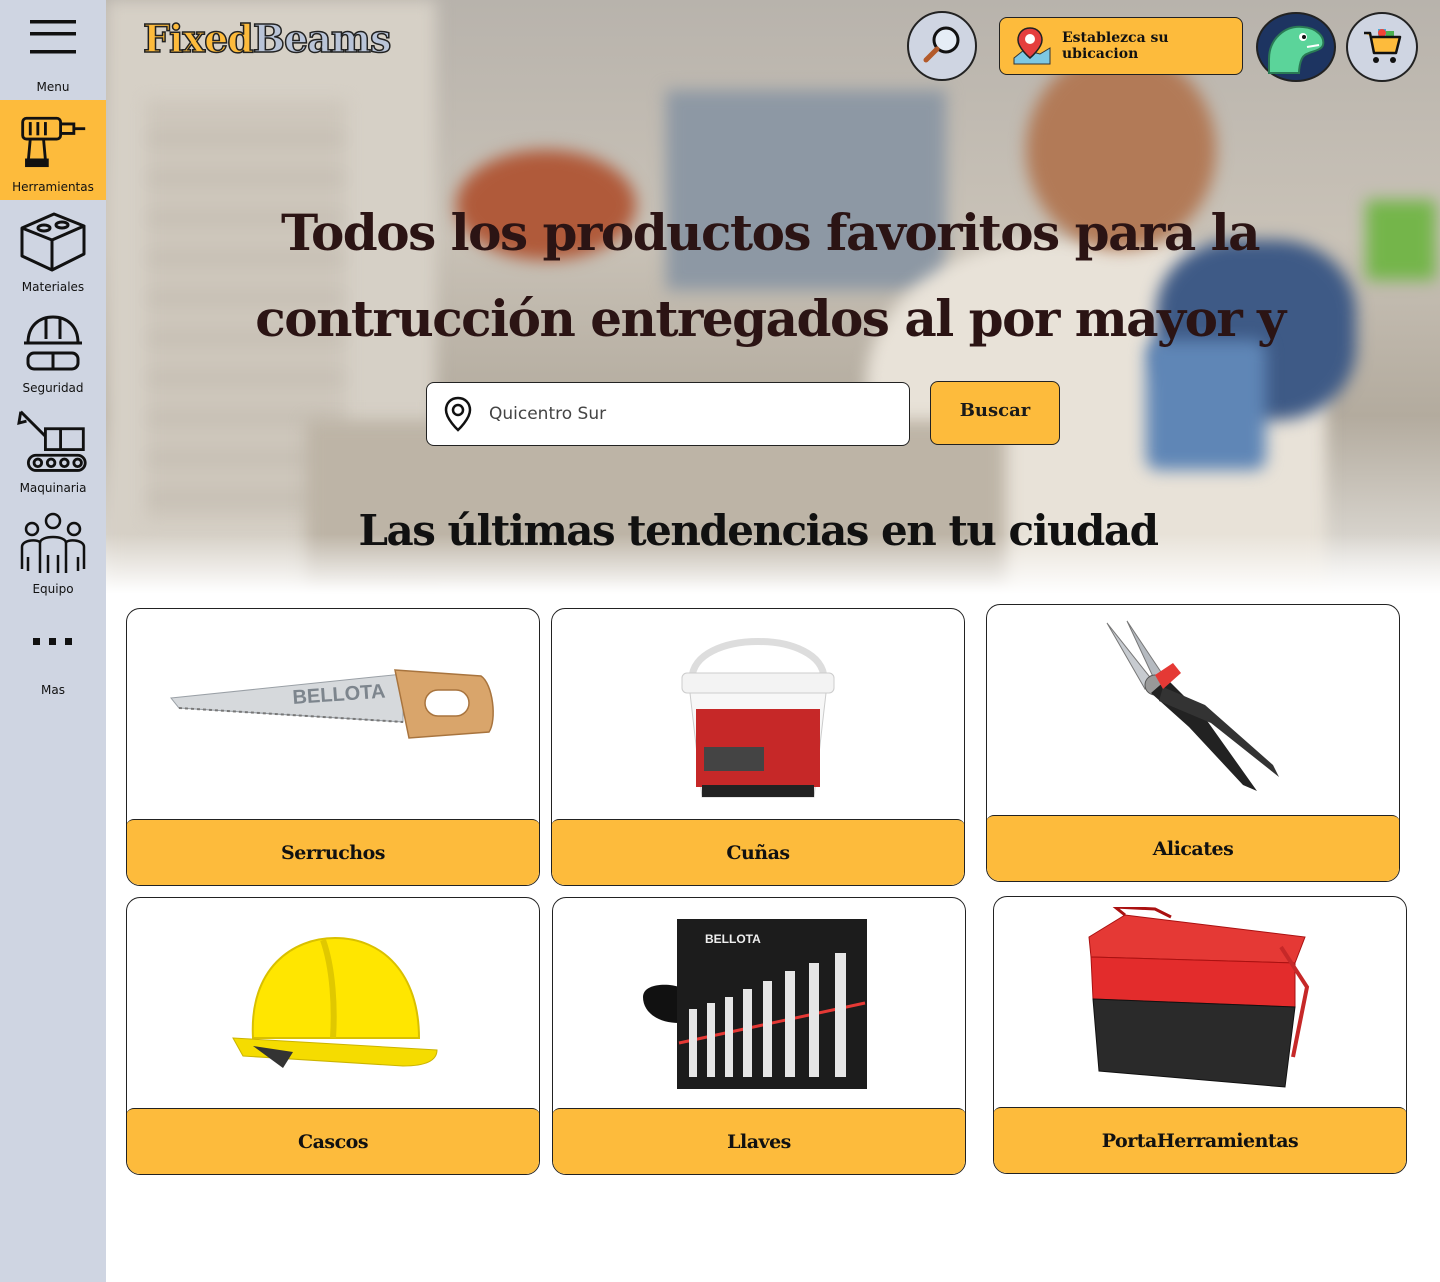 The width and height of the screenshot is (1440, 1282). What do you see at coordinates (333, 1003) in the screenshot?
I see `hard-hat-icon` at bounding box center [333, 1003].